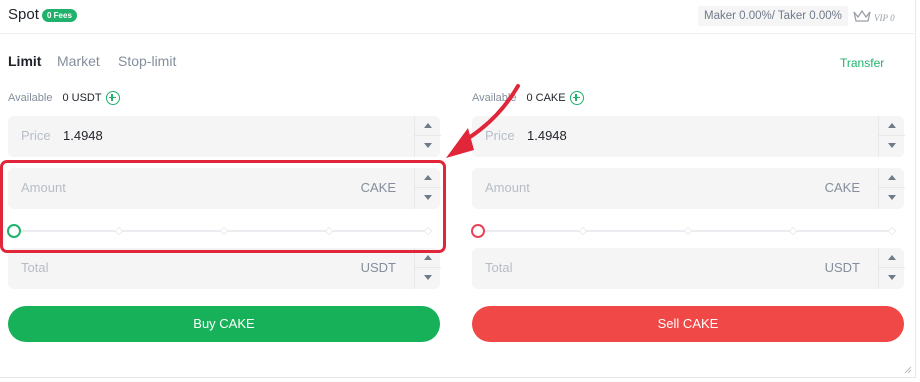  I want to click on sell-total-stepper, so click(891, 268).